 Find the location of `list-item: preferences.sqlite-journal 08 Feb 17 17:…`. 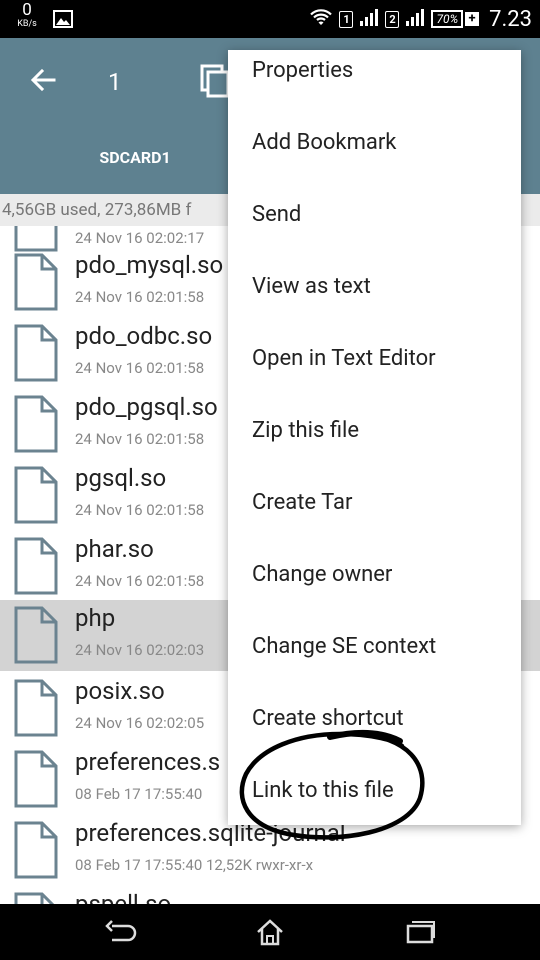

list-item: preferences.sqlite-journal 08 Feb 17 17:… is located at coordinates (270, 850).